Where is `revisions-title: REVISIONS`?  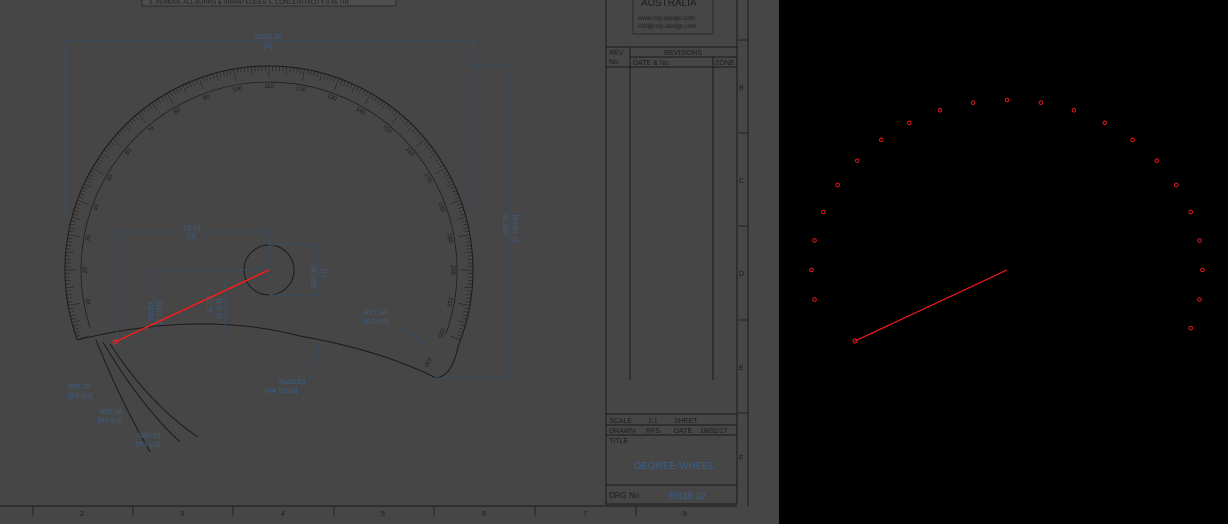
revisions-title: REVISIONS is located at coordinates (683, 53).